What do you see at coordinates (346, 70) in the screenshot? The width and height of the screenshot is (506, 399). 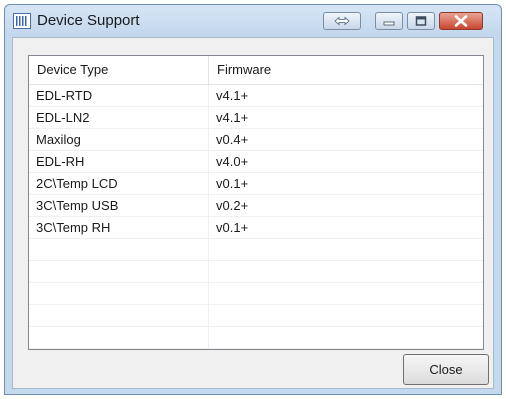 I see `column-header-firmware: Firmware` at bounding box center [346, 70].